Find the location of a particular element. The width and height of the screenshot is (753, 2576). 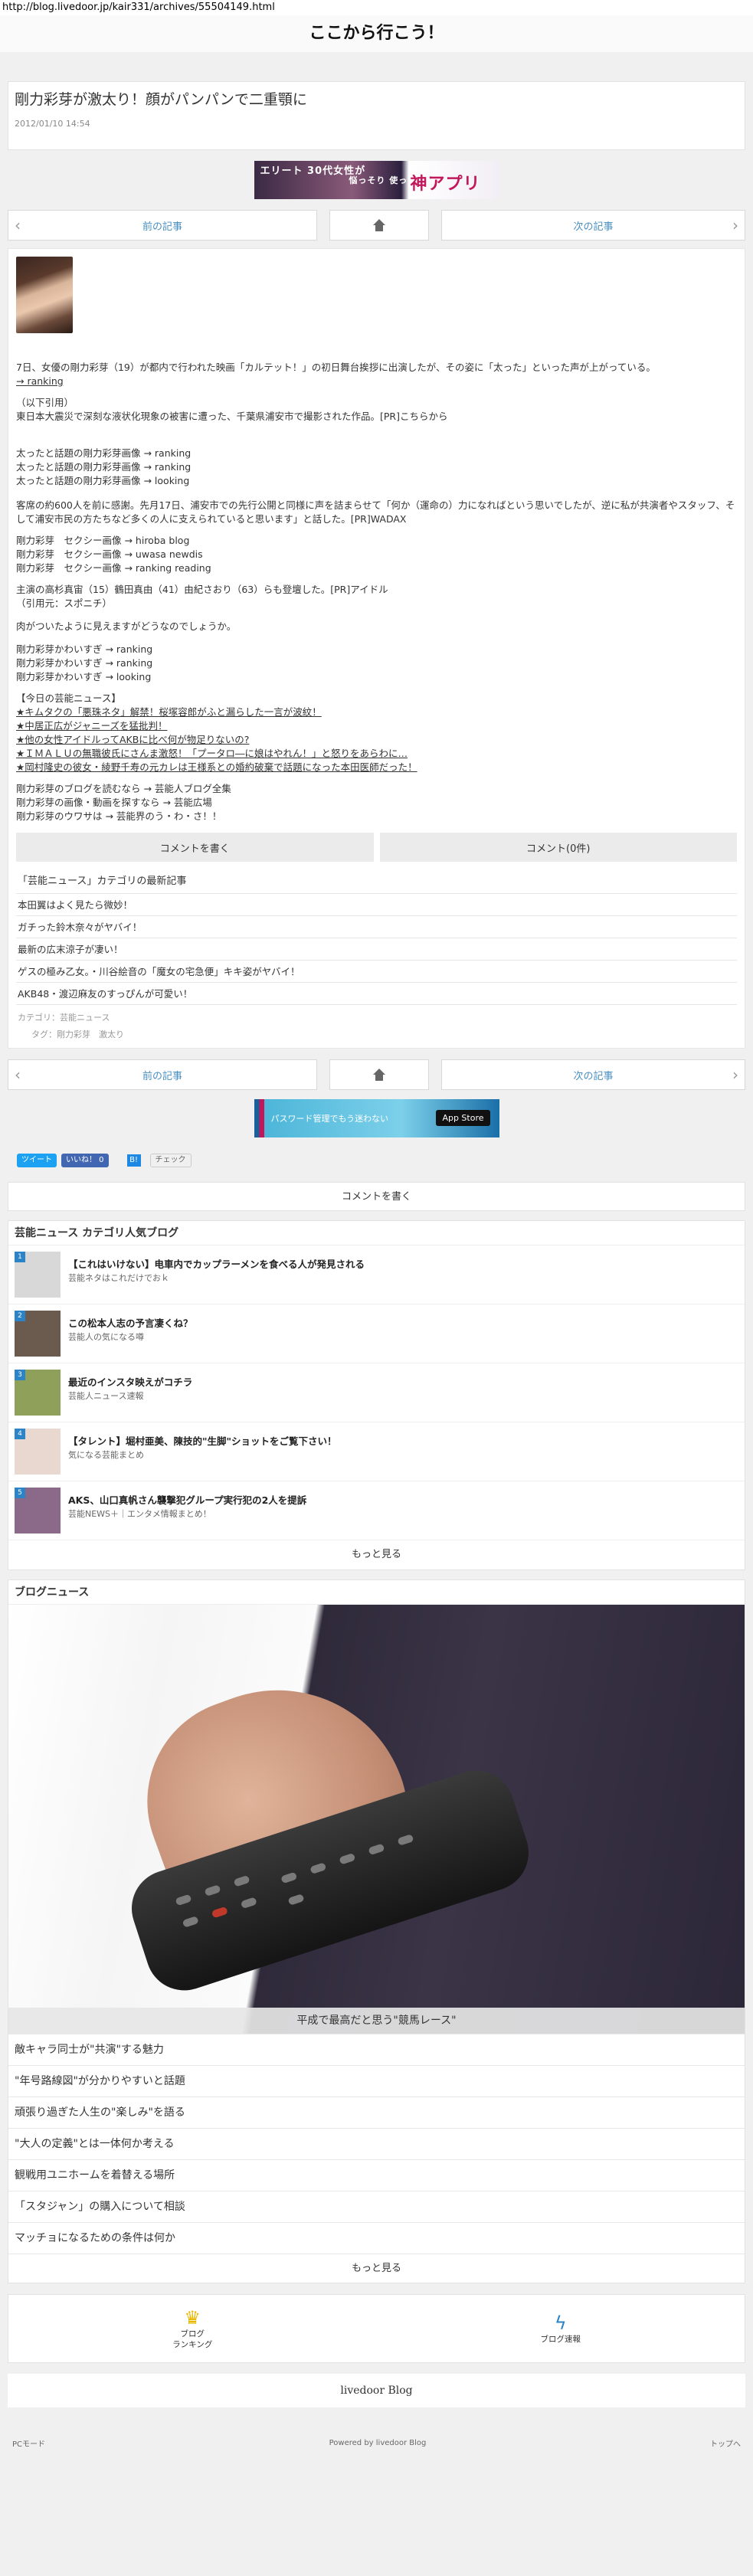

body-link: → ranking is located at coordinates (376, 381).